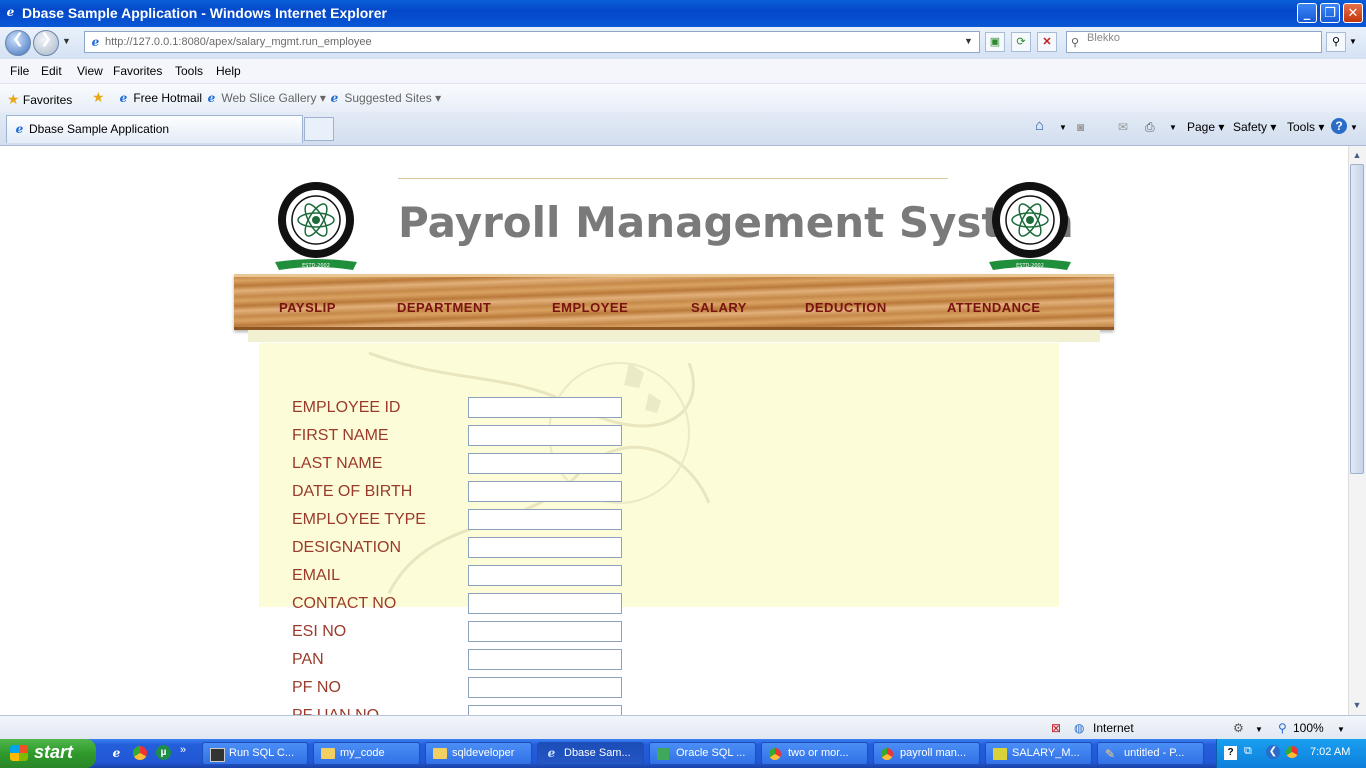  What do you see at coordinates (545, 575) in the screenshot?
I see `email-input` at bounding box center [545, 575].